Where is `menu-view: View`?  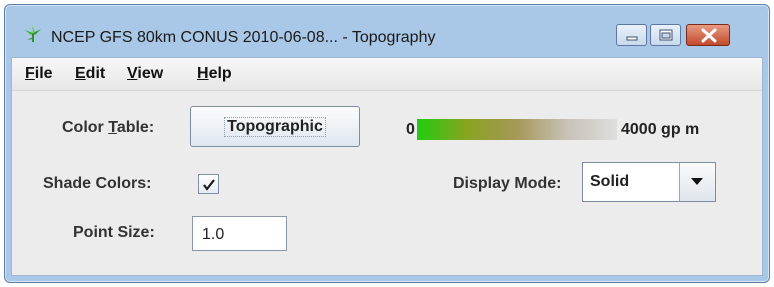
menu-view: View is located at coordinates (145, 74).